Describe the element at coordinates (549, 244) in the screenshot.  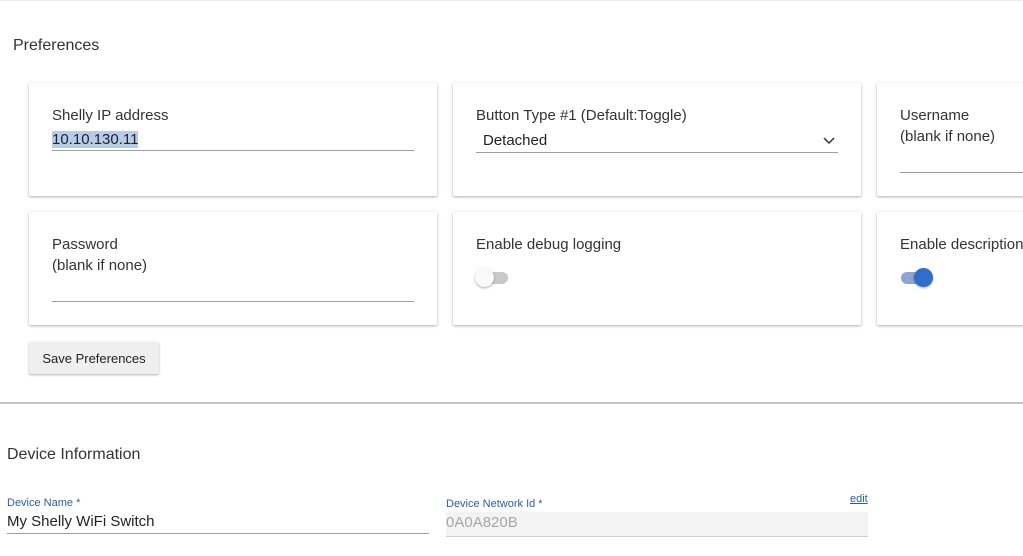
I see `debug-logging-label: Enable debug logging` at that location.